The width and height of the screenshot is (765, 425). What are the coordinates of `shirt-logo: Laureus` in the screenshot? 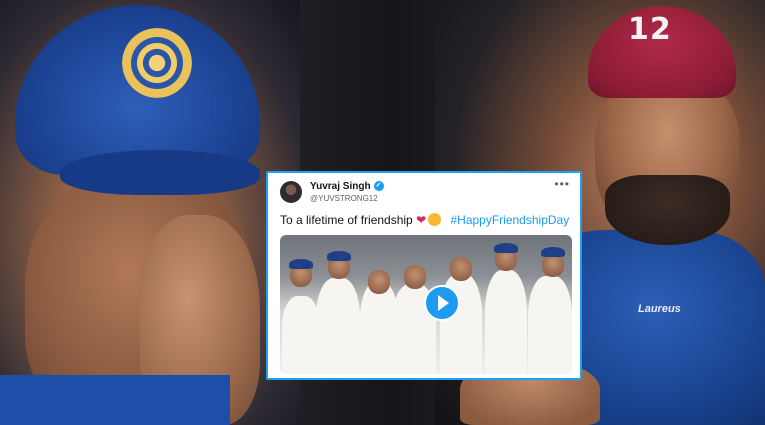 It's located at (659, 309).